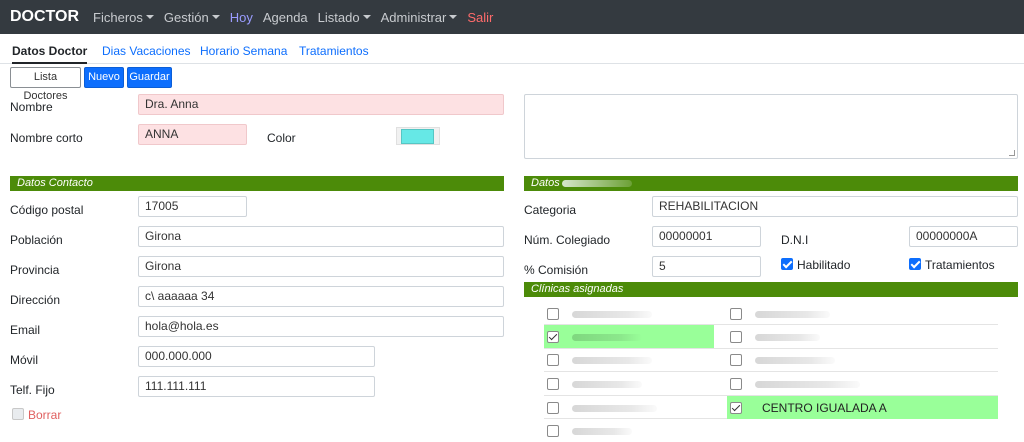 Image resolution: width=1024 pixels, height=442 pixels. I want to click on telf-fijo-input: 111.111.111, so click(256, 386).